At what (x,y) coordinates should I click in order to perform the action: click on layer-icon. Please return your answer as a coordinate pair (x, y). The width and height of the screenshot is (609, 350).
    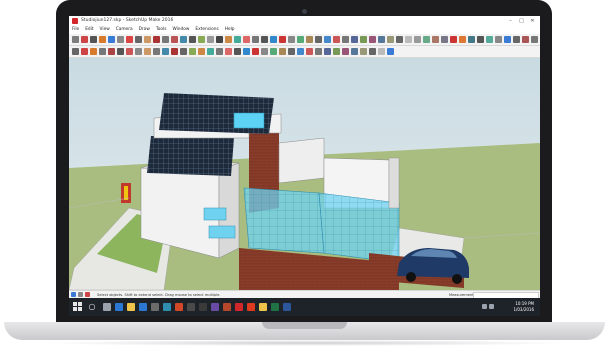
    Looking at the image, I should click on (273, 51).